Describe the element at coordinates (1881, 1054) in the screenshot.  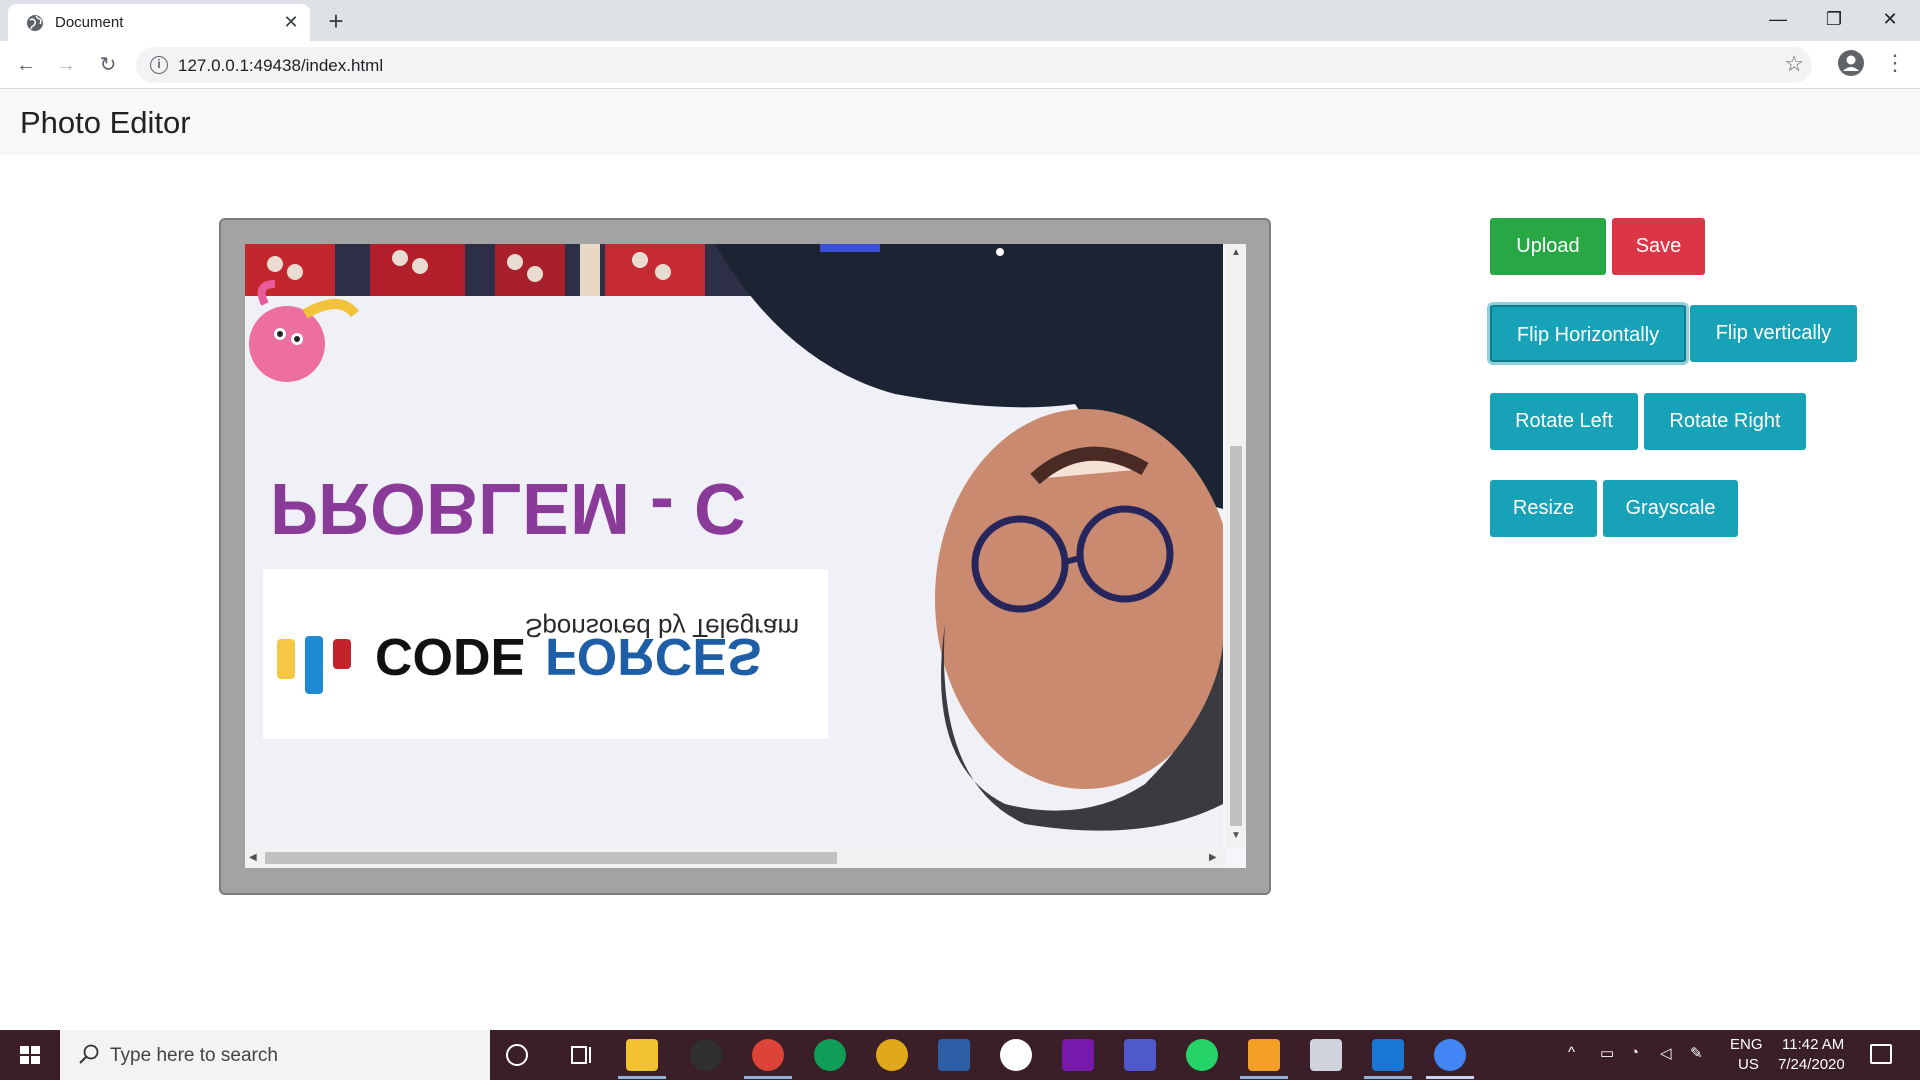
I see `notifications-icon` at that location.